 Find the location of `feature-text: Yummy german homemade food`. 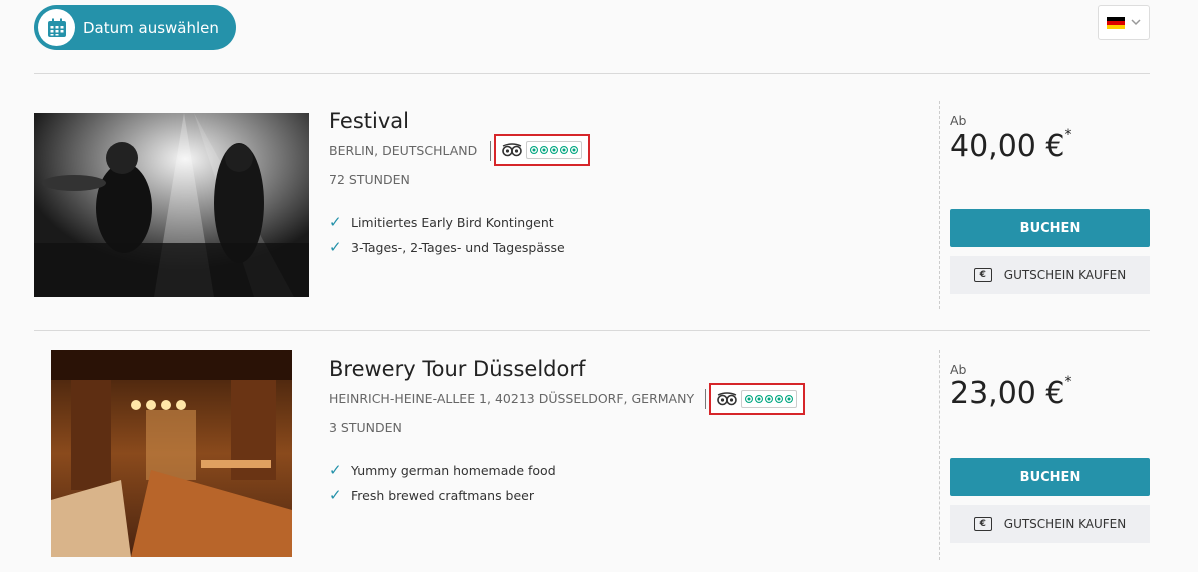

feature-text: Yummy german homemade food is located at coordinates (453, 470).